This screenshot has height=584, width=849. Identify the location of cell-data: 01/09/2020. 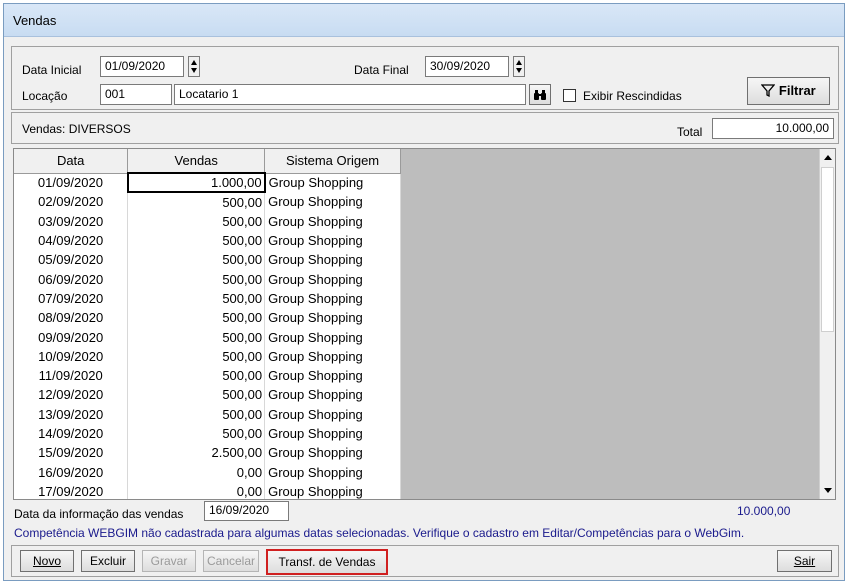
(71, 183).